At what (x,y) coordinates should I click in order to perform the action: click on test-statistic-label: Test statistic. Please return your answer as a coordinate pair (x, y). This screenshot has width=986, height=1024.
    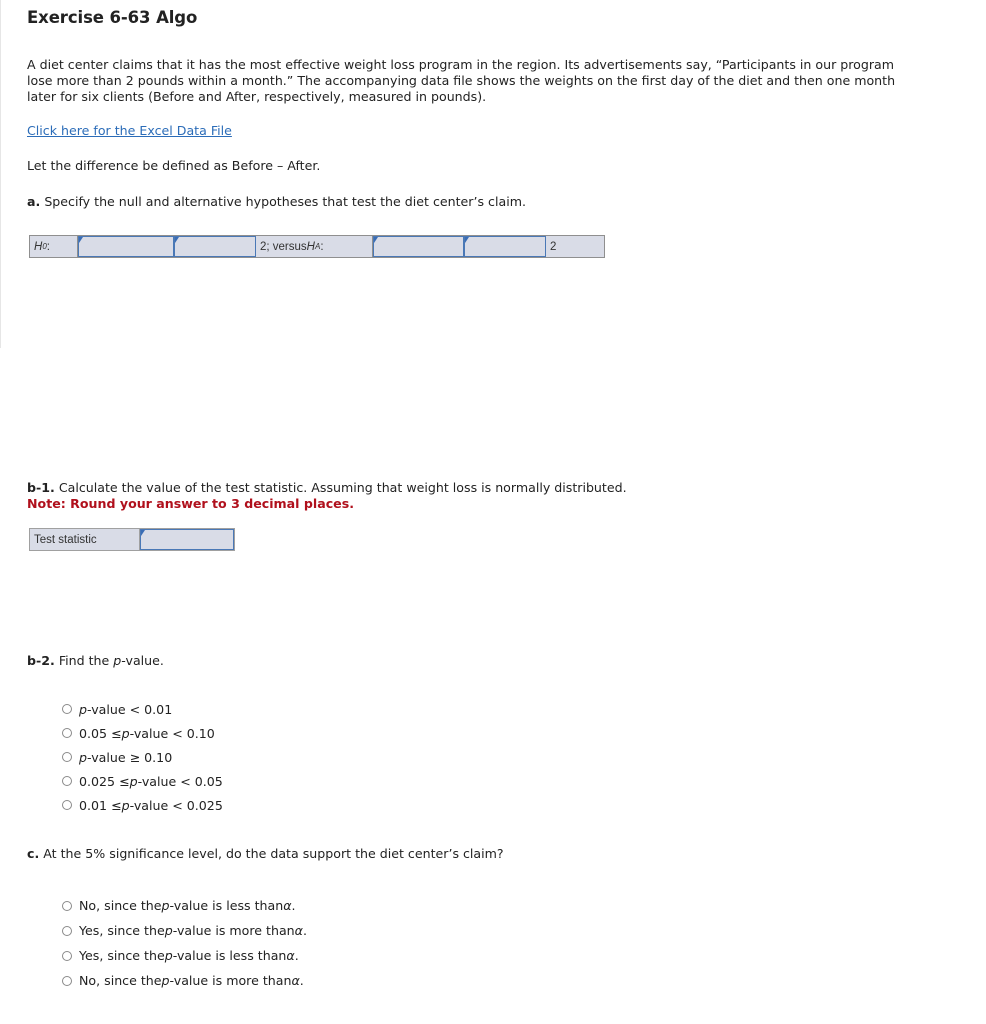
    Looking at the image, I should click on (85, 539).